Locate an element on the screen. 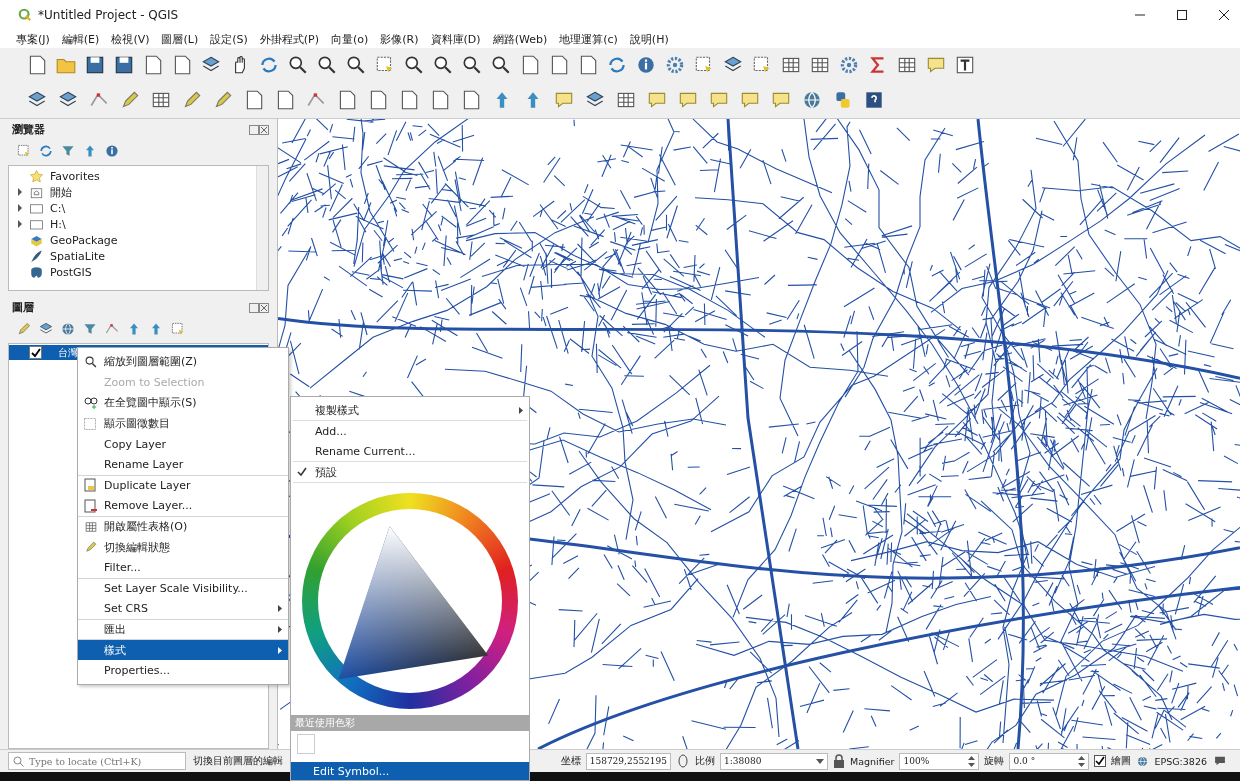  menu-item: 網路(Web) is located at coordinates (520, 39).